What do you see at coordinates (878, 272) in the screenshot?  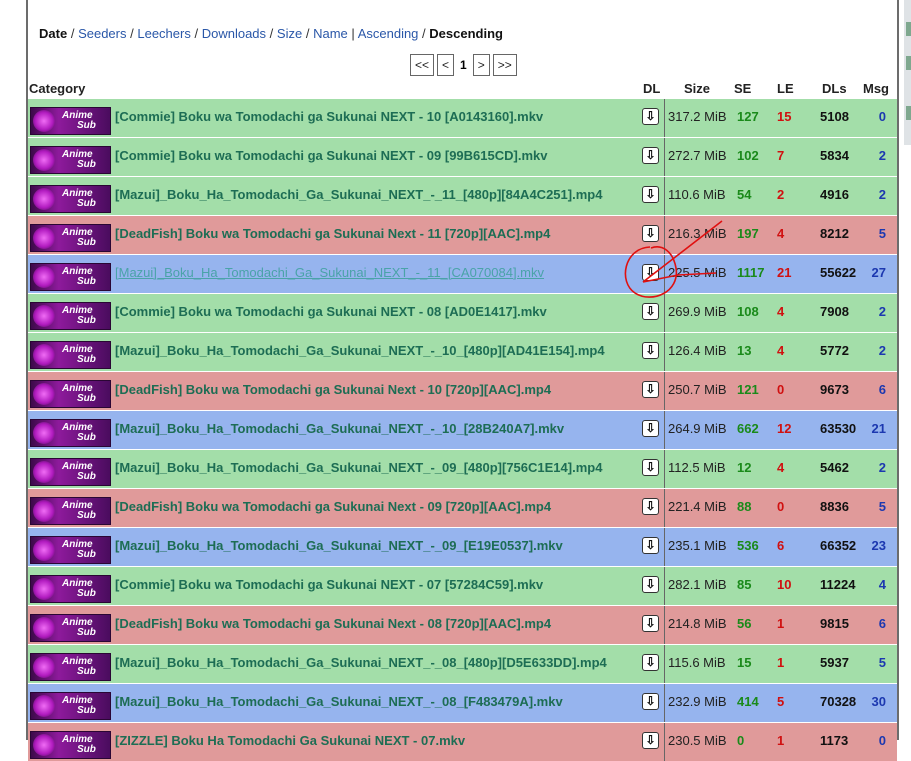 I see `messages-link: 27` at bounding box center [878, 272].